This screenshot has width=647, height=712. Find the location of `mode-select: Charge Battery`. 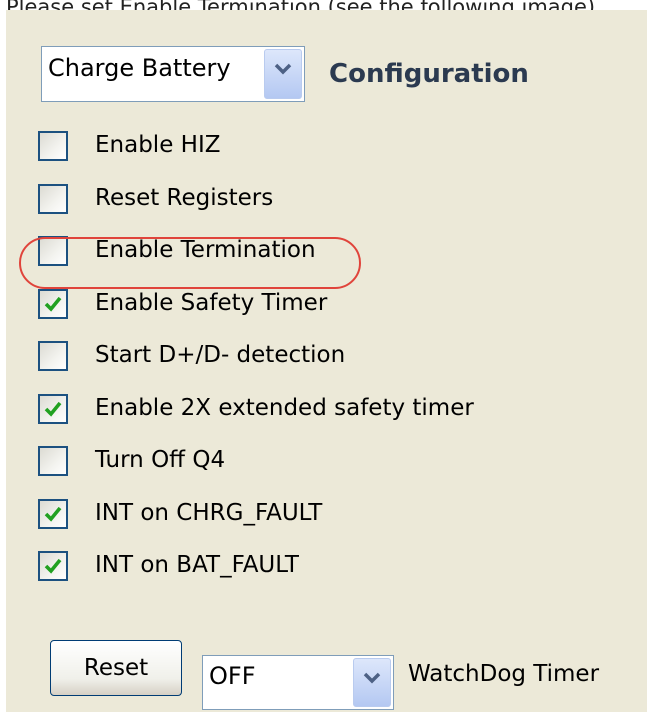

mode-select: Charge Battery is located at coordinates (173, 74).